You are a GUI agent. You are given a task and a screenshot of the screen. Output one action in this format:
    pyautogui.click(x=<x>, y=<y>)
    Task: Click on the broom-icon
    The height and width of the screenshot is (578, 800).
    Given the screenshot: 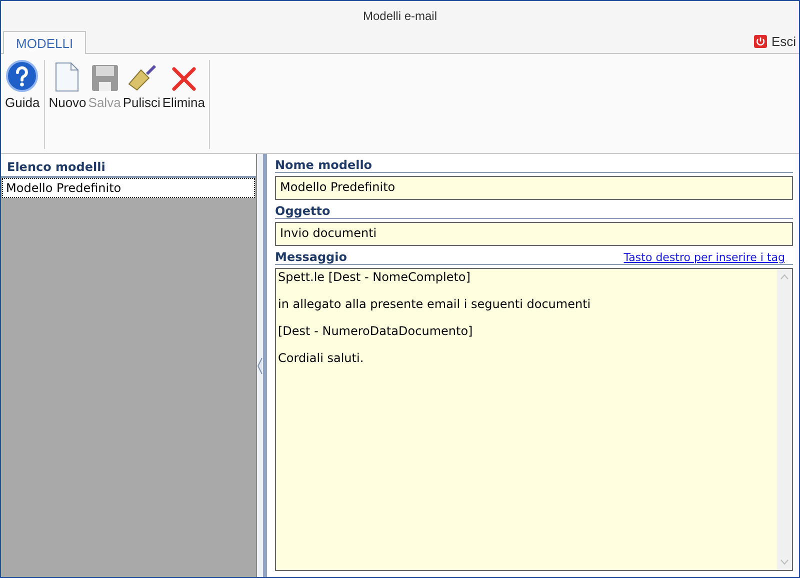 What is the action you would take?
    pyautogui.click(x=141, y=78)
    